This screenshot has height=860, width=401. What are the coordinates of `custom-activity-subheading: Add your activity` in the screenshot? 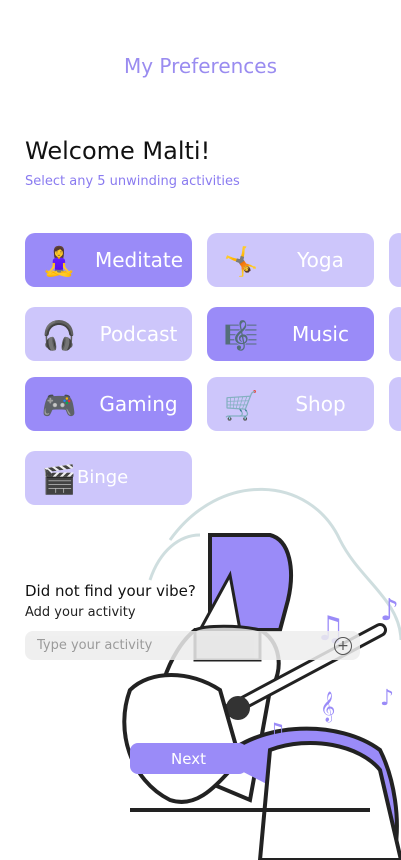 It's located at (80, 612).